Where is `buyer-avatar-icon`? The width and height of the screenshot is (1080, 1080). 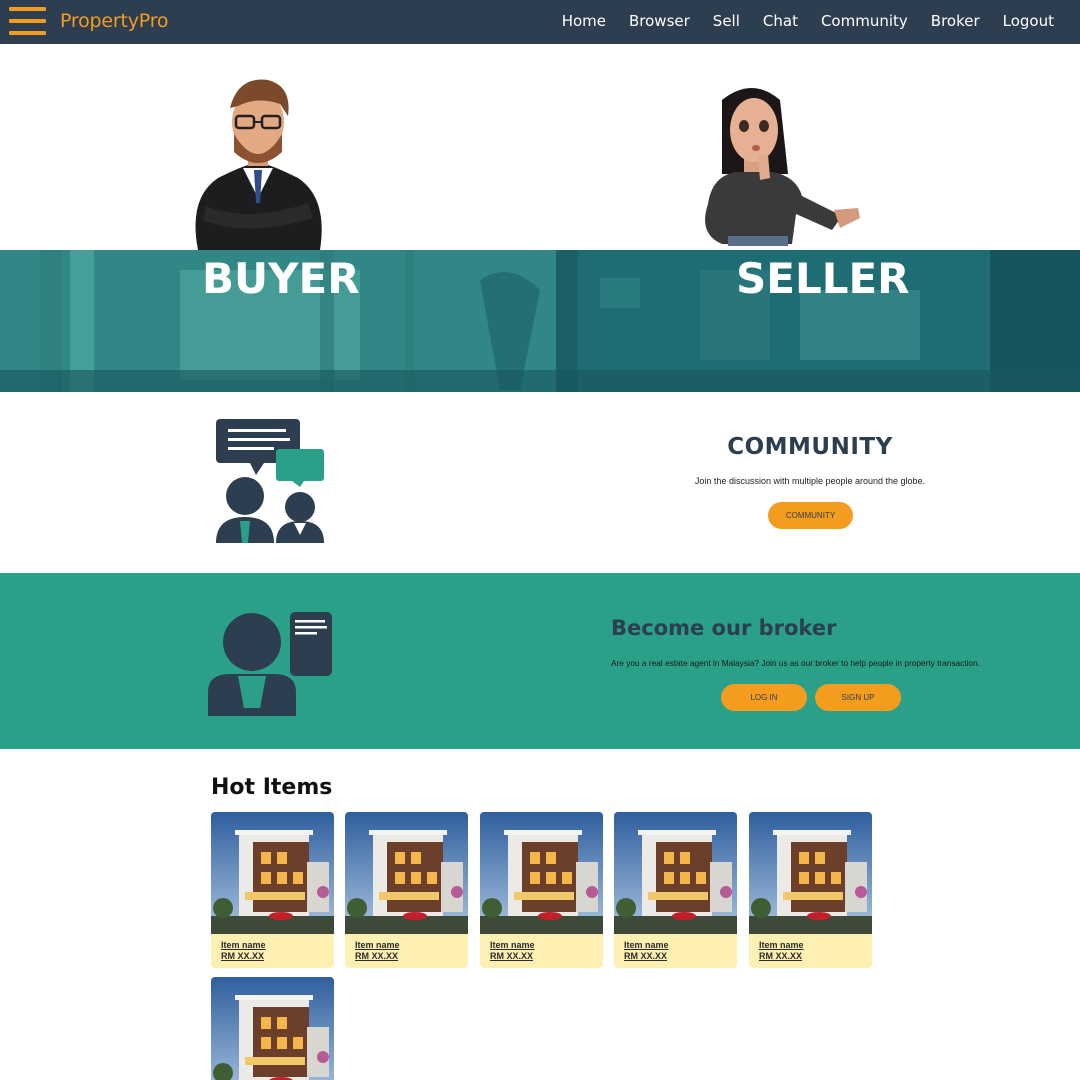 buyer-avatar-icon is located at coordinates (258, 164).